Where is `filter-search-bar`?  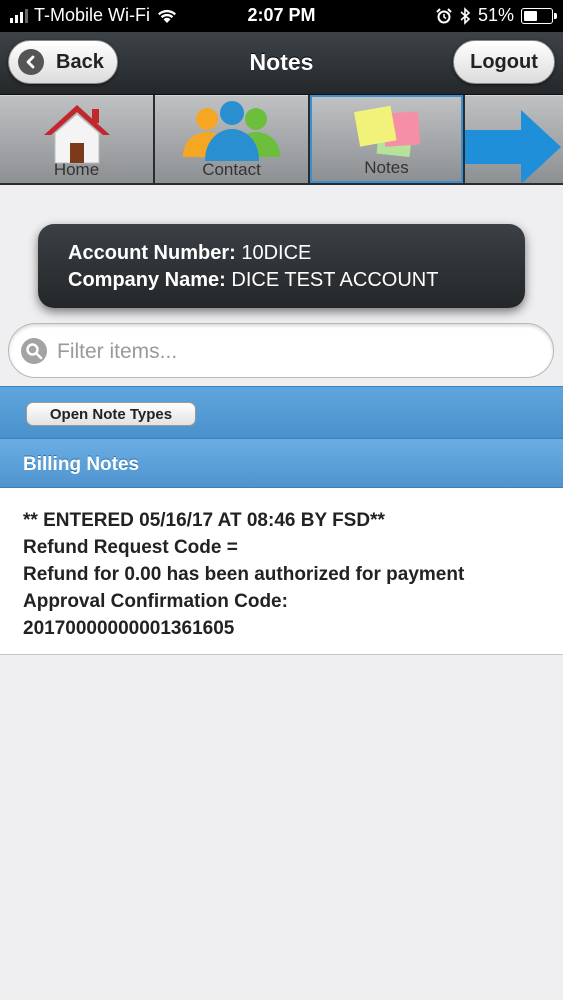 filter-search-bar is located at coordinates (281, 350).